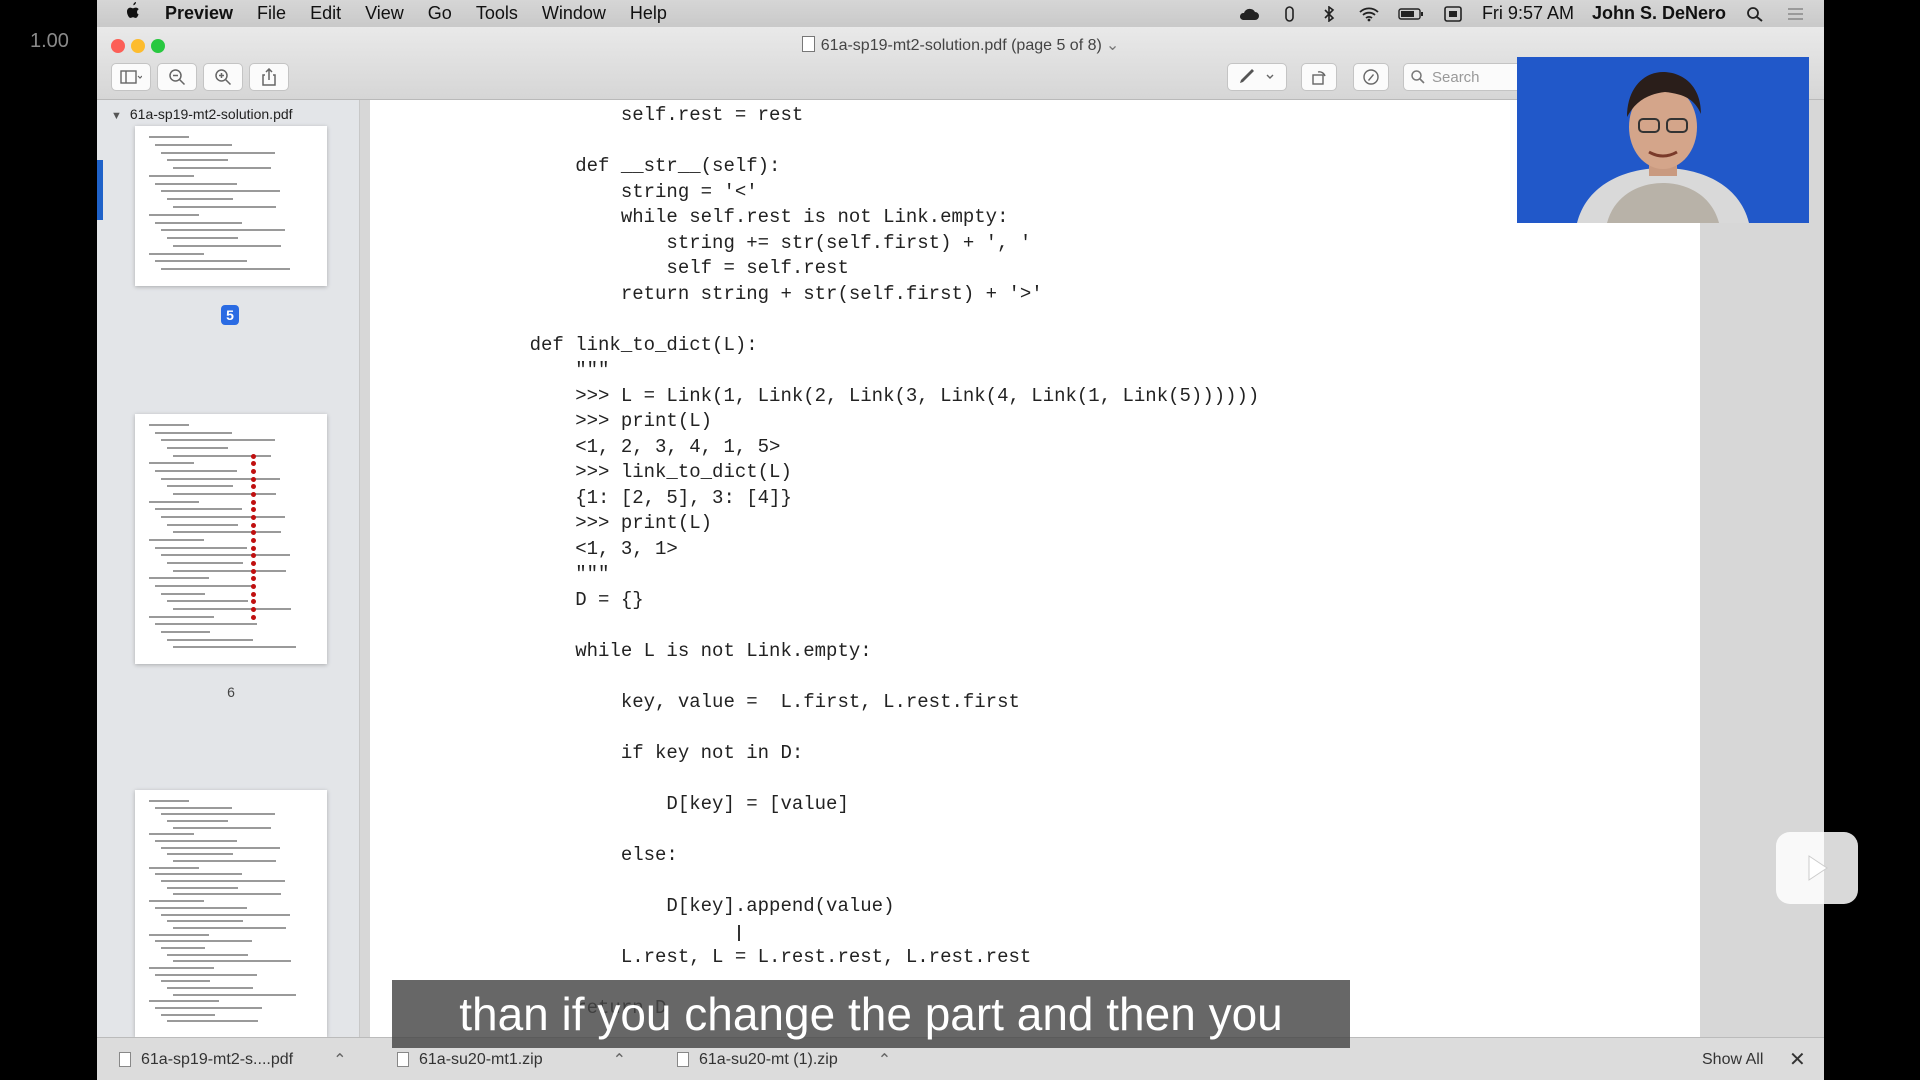  What do you see at coordinates (271, 13) in the screenshot?
I see `menu-file: File` at bounding box center [271, 13].